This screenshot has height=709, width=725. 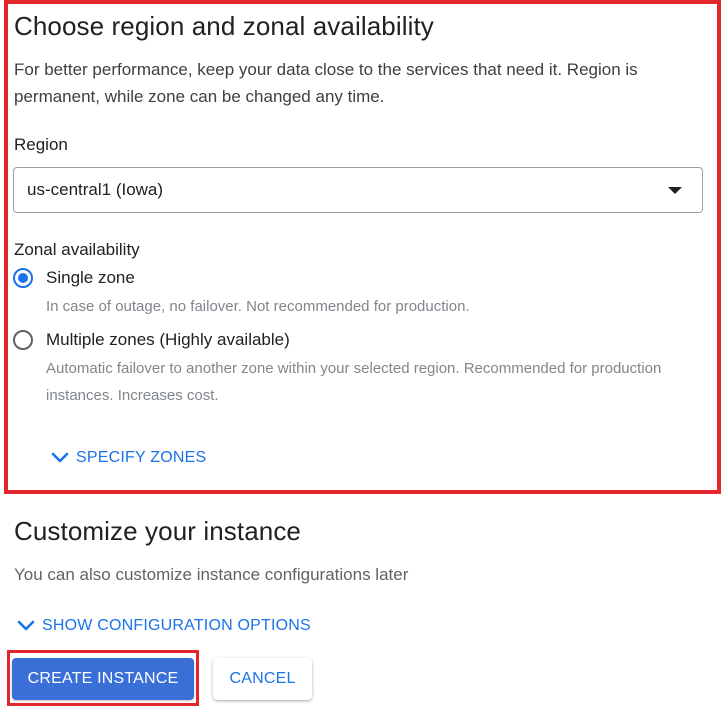 I want to click on radio-multiple-zones: Multiple zones (Highly available), so click(x=151, y=340).